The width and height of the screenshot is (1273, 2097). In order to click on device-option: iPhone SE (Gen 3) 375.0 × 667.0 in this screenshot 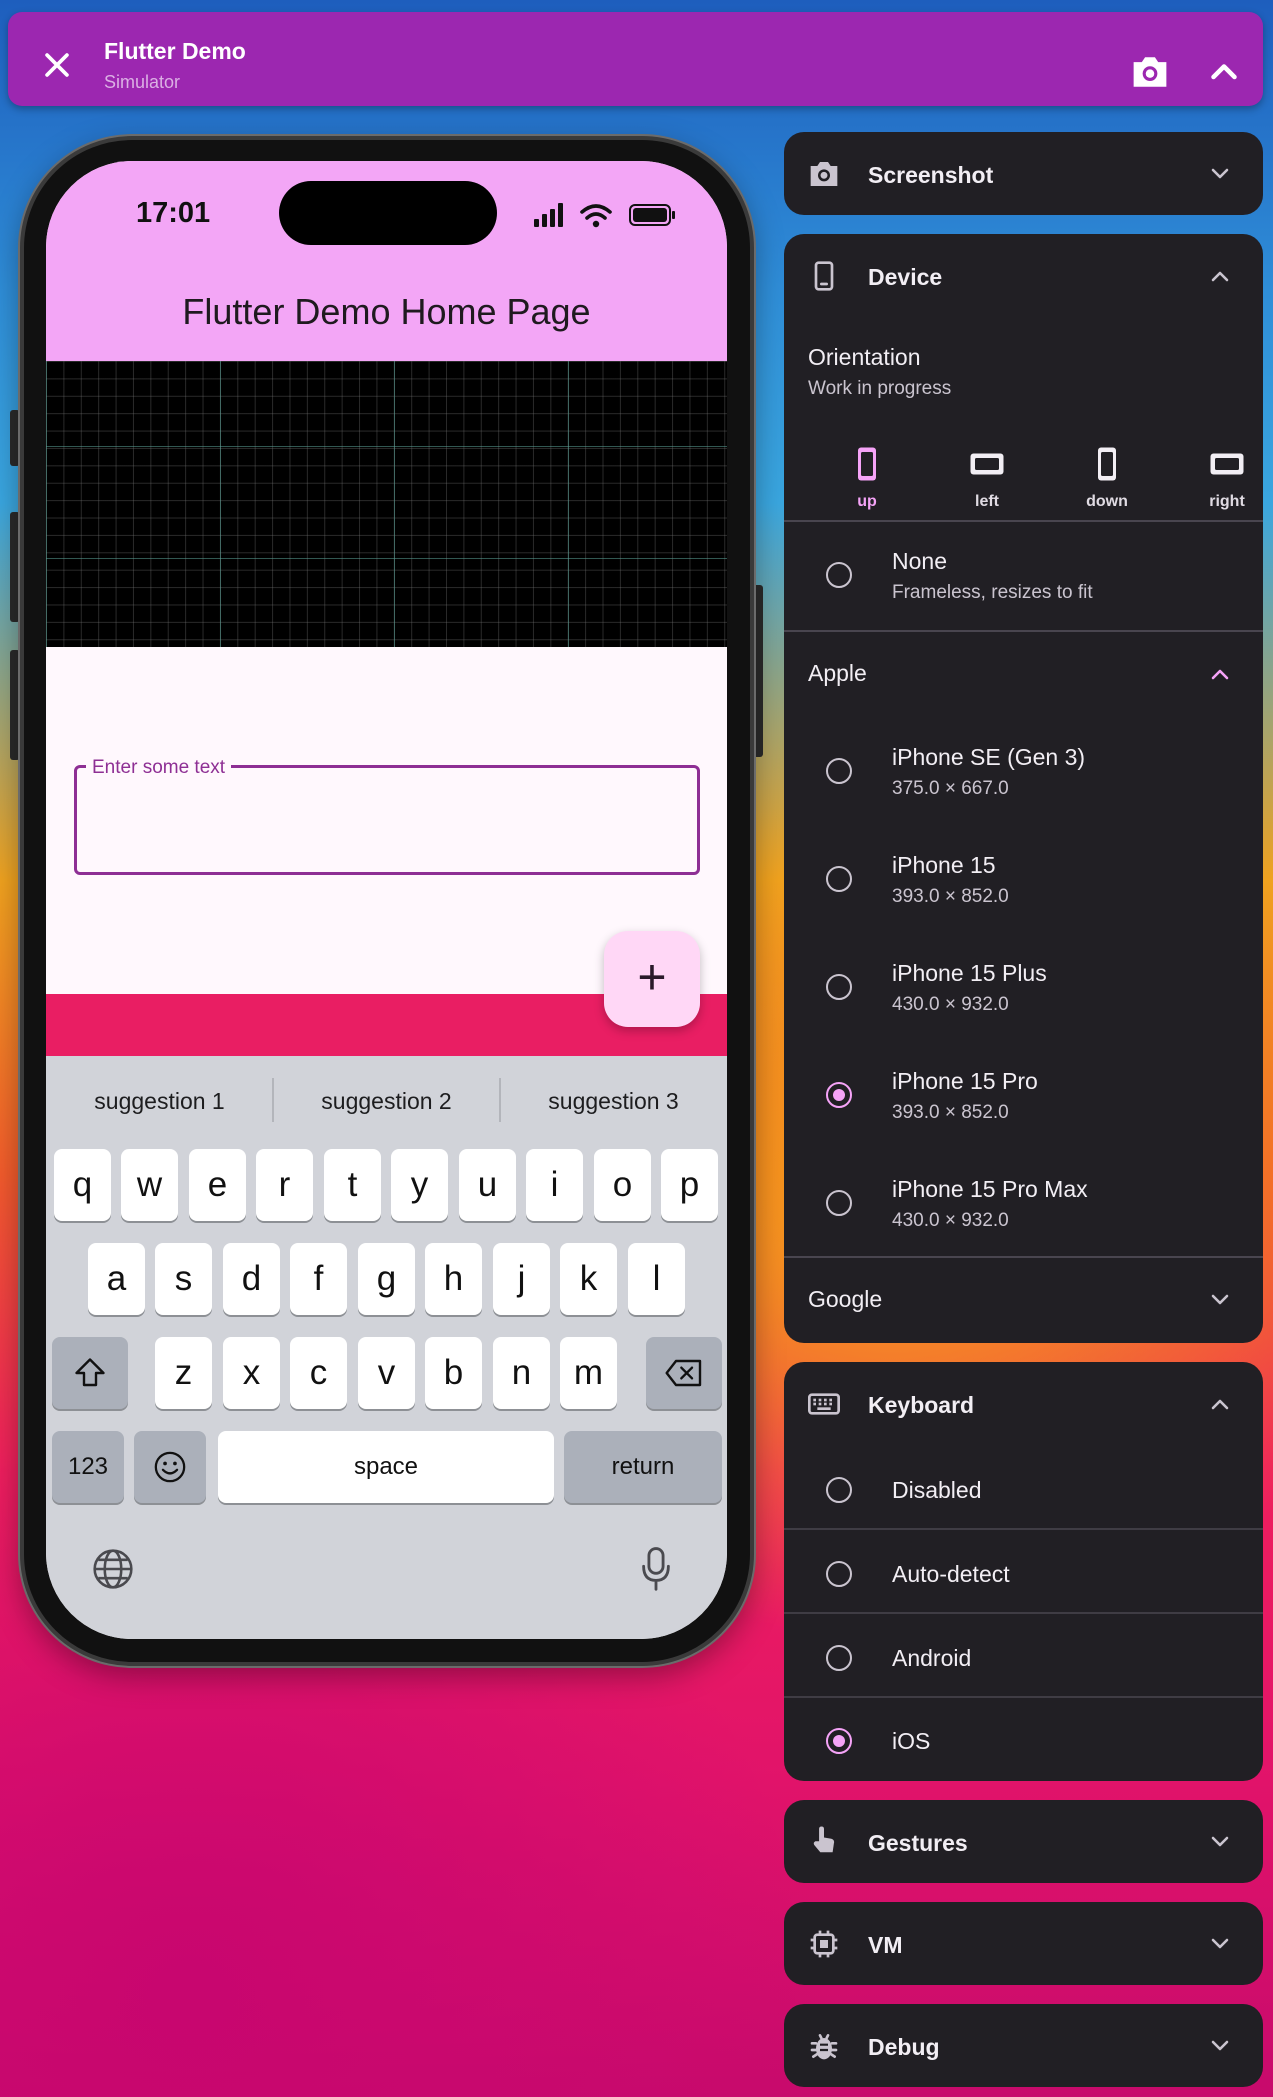, I will do `click(1023, 772)`.